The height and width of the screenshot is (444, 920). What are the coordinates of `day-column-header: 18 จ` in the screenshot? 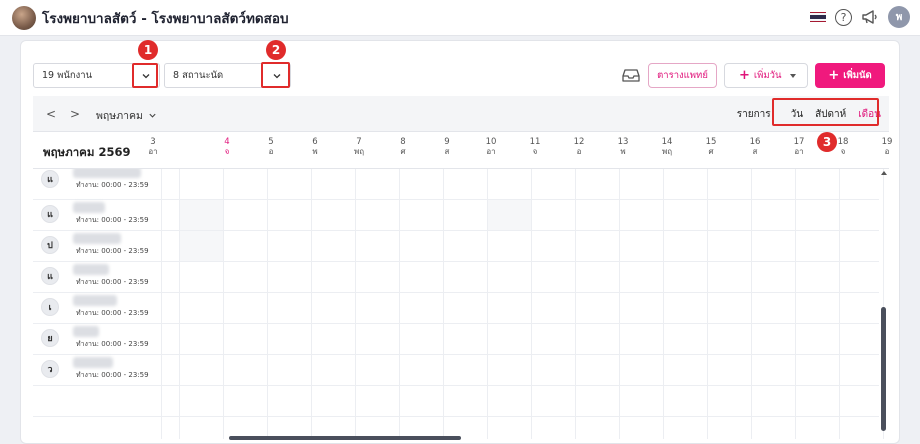 It's located at (843, 147).